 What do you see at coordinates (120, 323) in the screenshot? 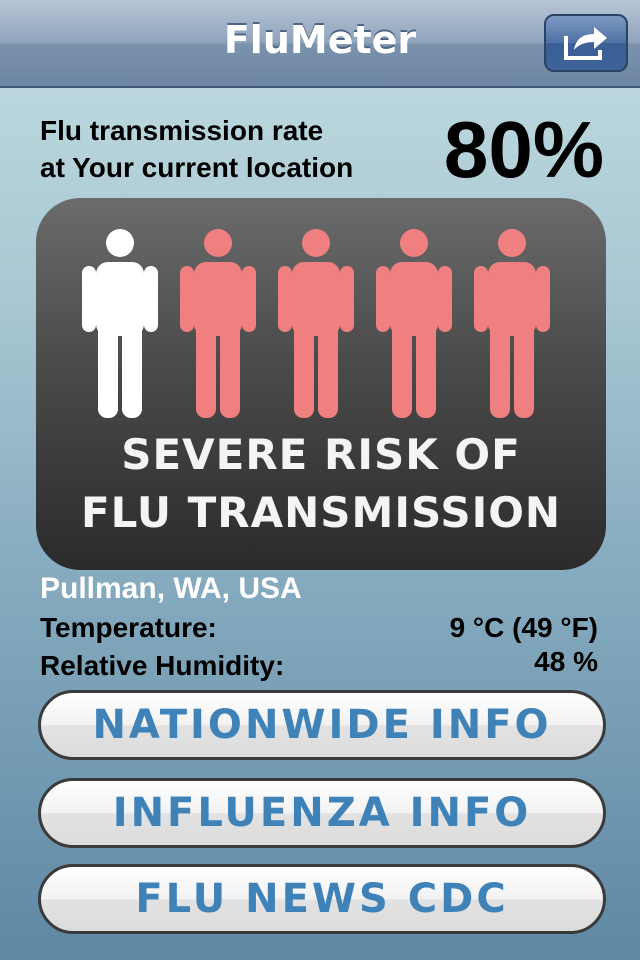
I see `person-icon-healthy` at bounding box center [120, 323].